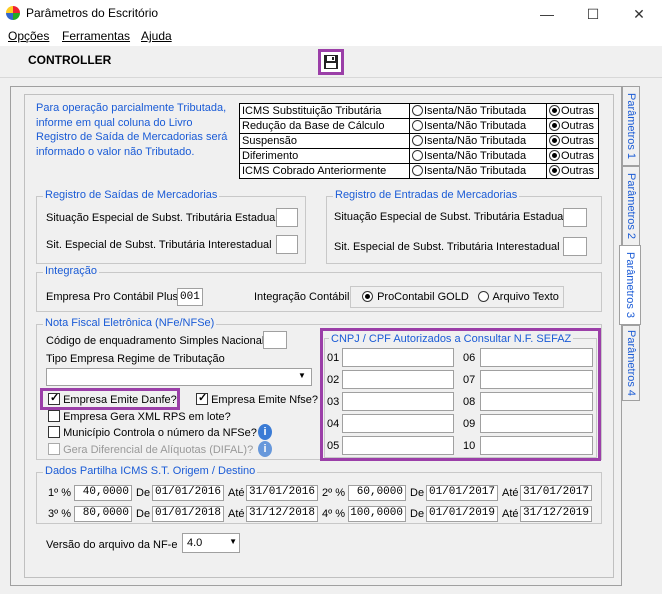  I want to click on app-icon, so click(13, 13).